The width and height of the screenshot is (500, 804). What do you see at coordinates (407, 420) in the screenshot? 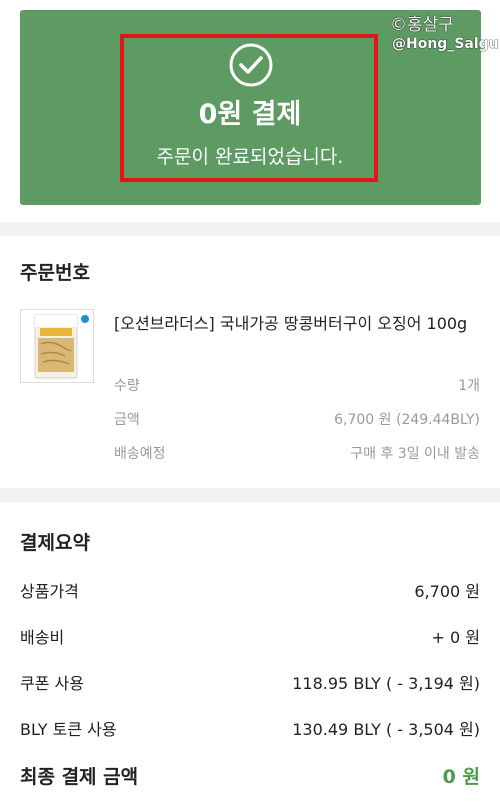
I see `amount-value: 6,700 원 (249.44BLY)` at bounding box center [407, 420].